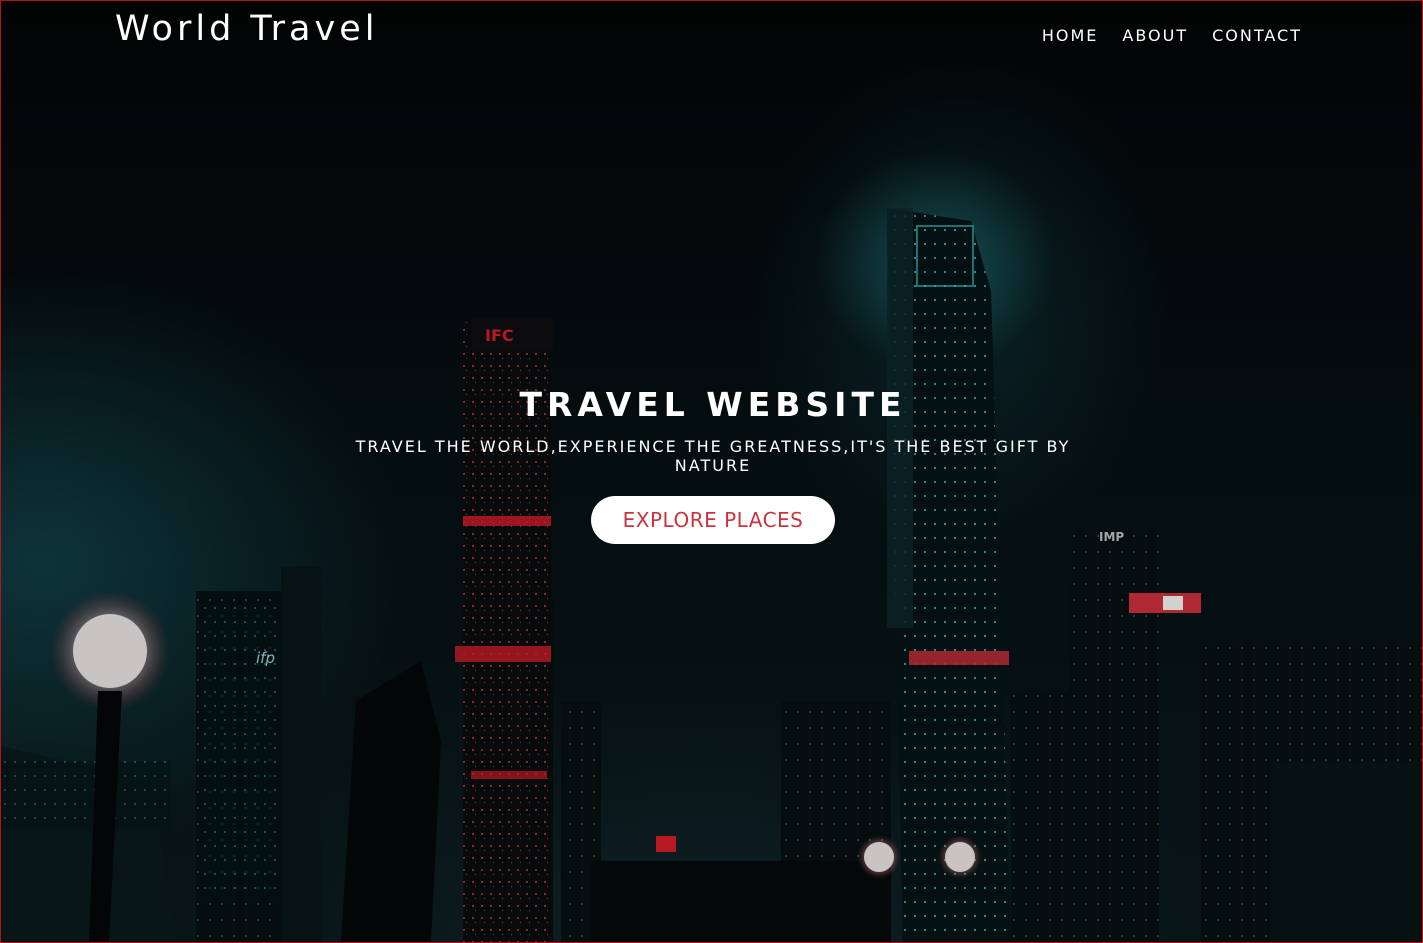 The width and height of the screenshot is (1423, 943). I want to click on main-nav: HOME ABOUT CONTACT, so click(1172, 35).